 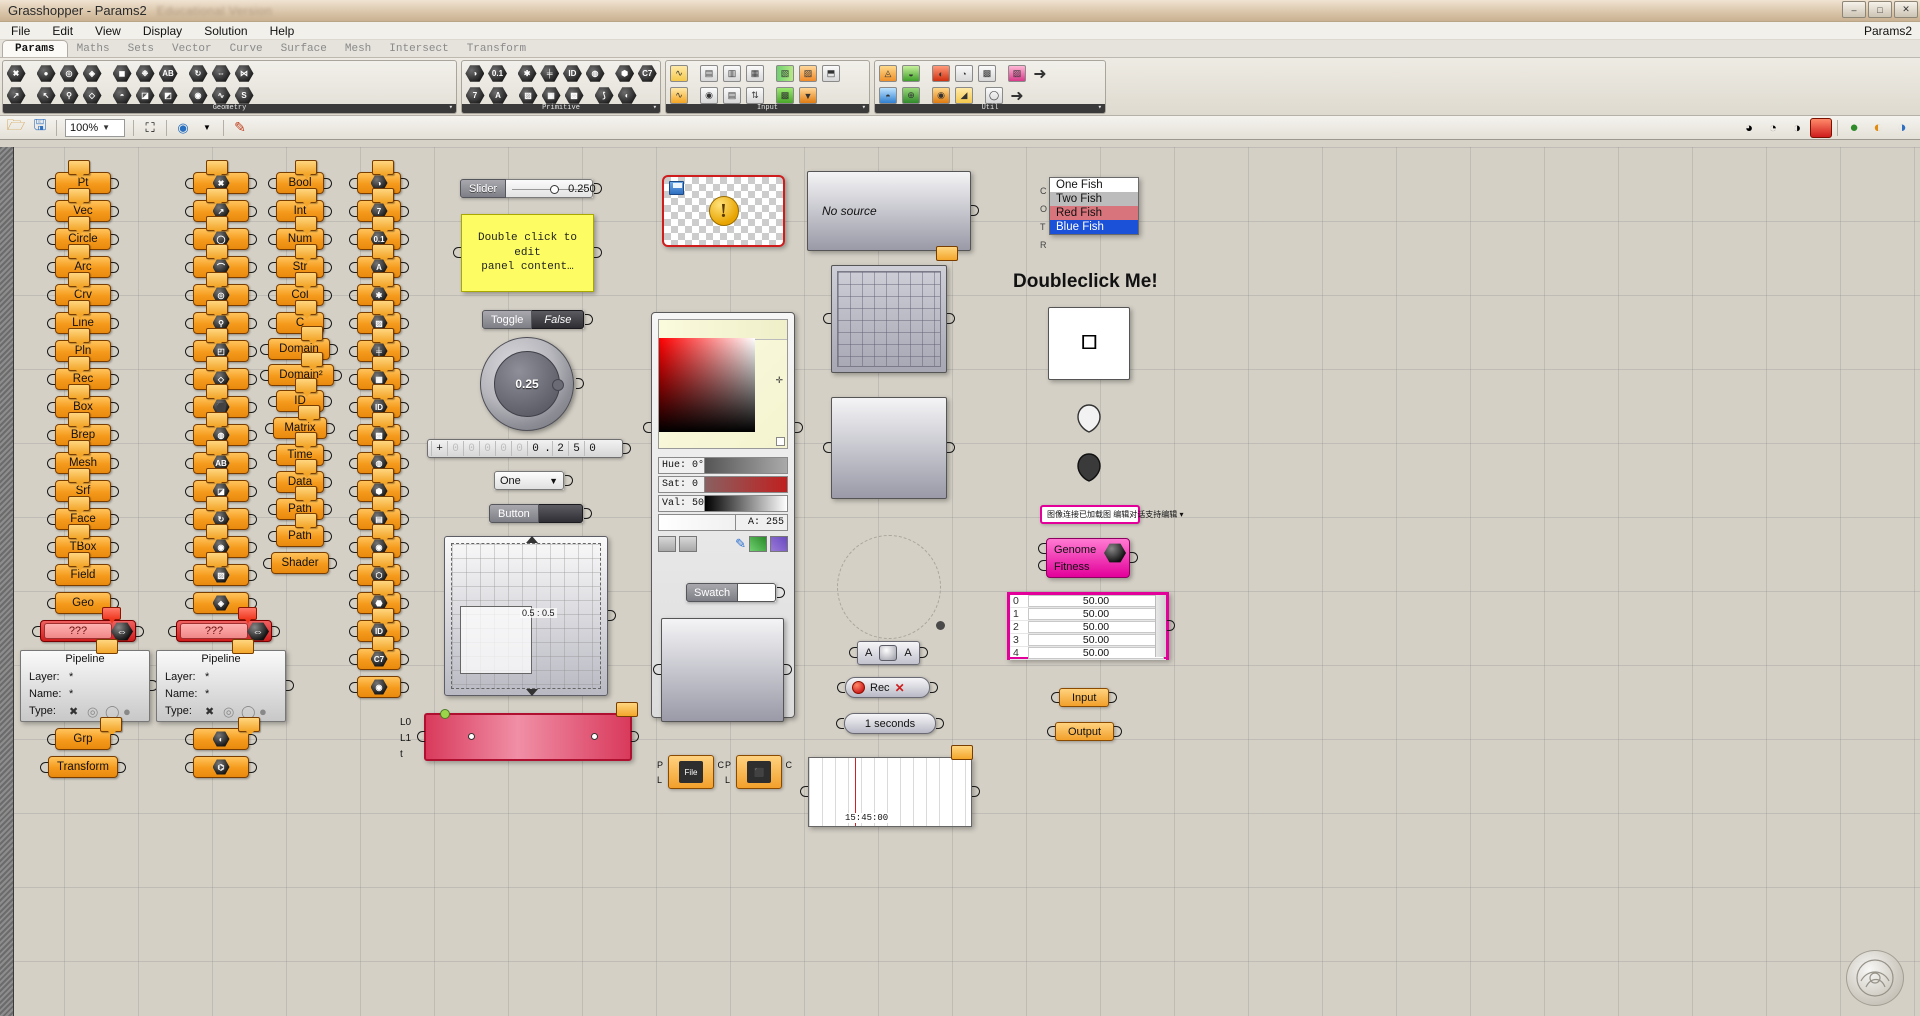 What do you see at coordinates (471, 448) in the screenshot?
I see `digit-1: 0` at bounding box center [471, 448].